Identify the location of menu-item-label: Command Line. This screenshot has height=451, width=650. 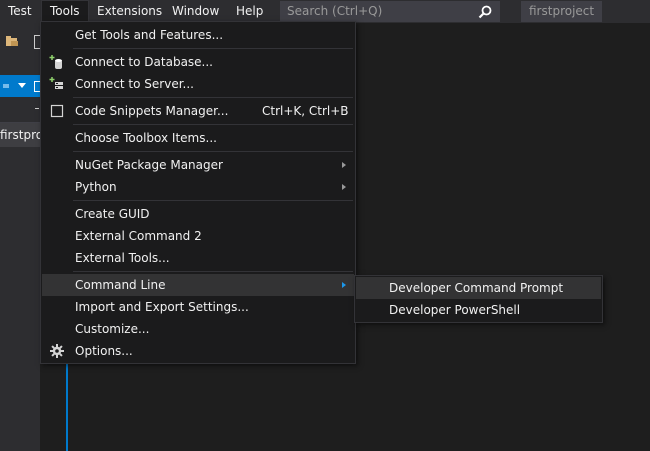
(120, 285).